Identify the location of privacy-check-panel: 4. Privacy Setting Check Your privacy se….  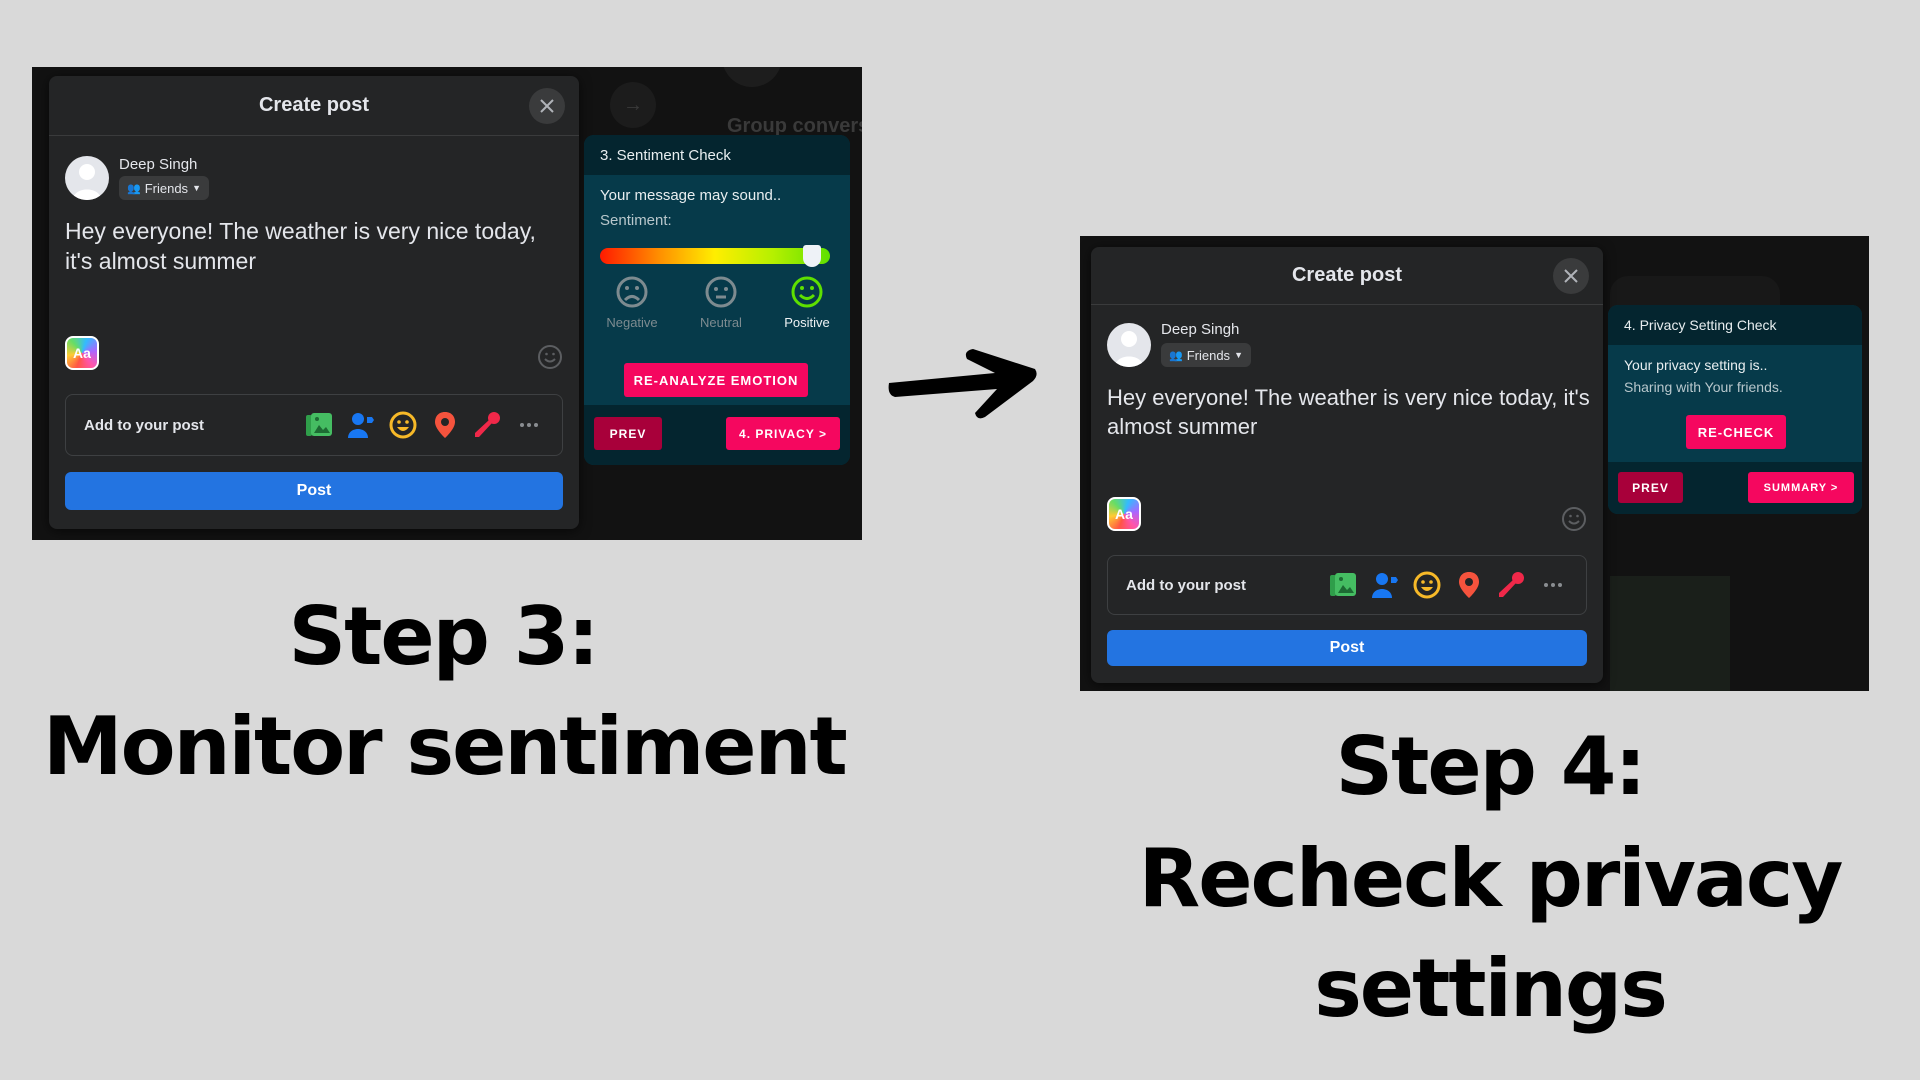
(1735, 409).